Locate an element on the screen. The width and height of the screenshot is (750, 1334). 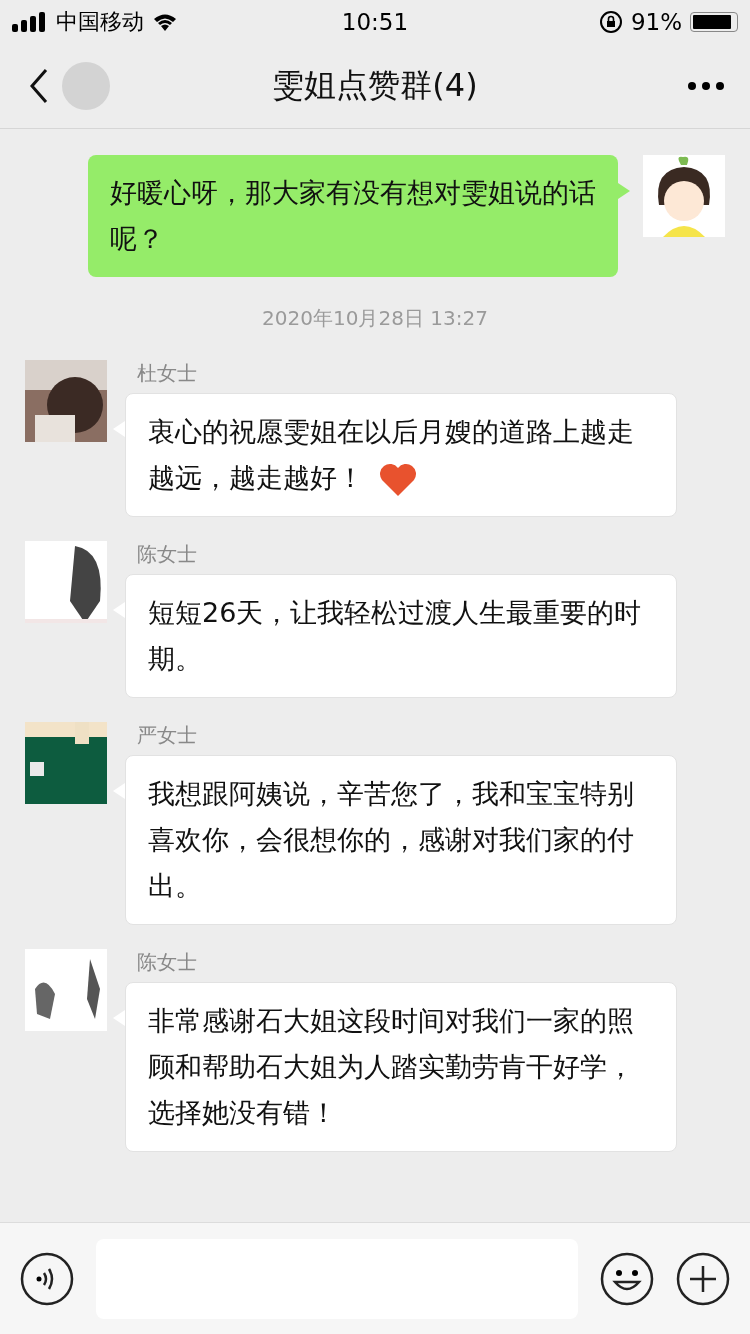
sender-name: 杜女士 is located at coordinates (167, 373).